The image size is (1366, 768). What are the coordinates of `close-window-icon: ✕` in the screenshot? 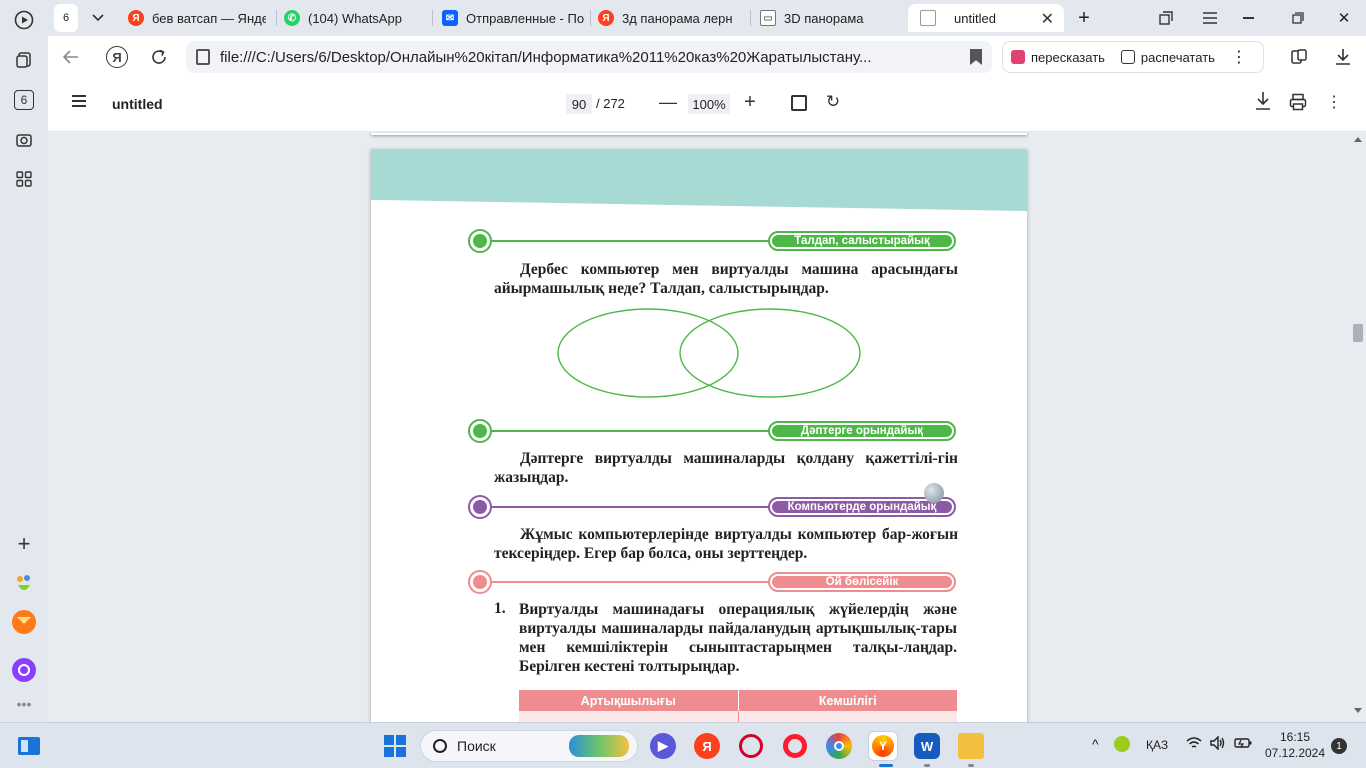 It's located at (1344, 18).